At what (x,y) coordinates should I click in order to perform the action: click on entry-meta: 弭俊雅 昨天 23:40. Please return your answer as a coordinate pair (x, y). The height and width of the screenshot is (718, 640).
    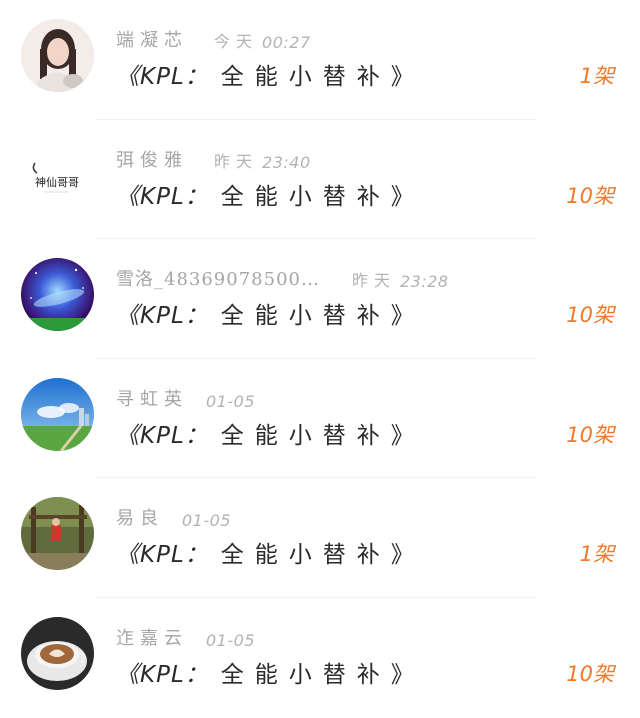
    Looking at the image, I should click on (213, 157).